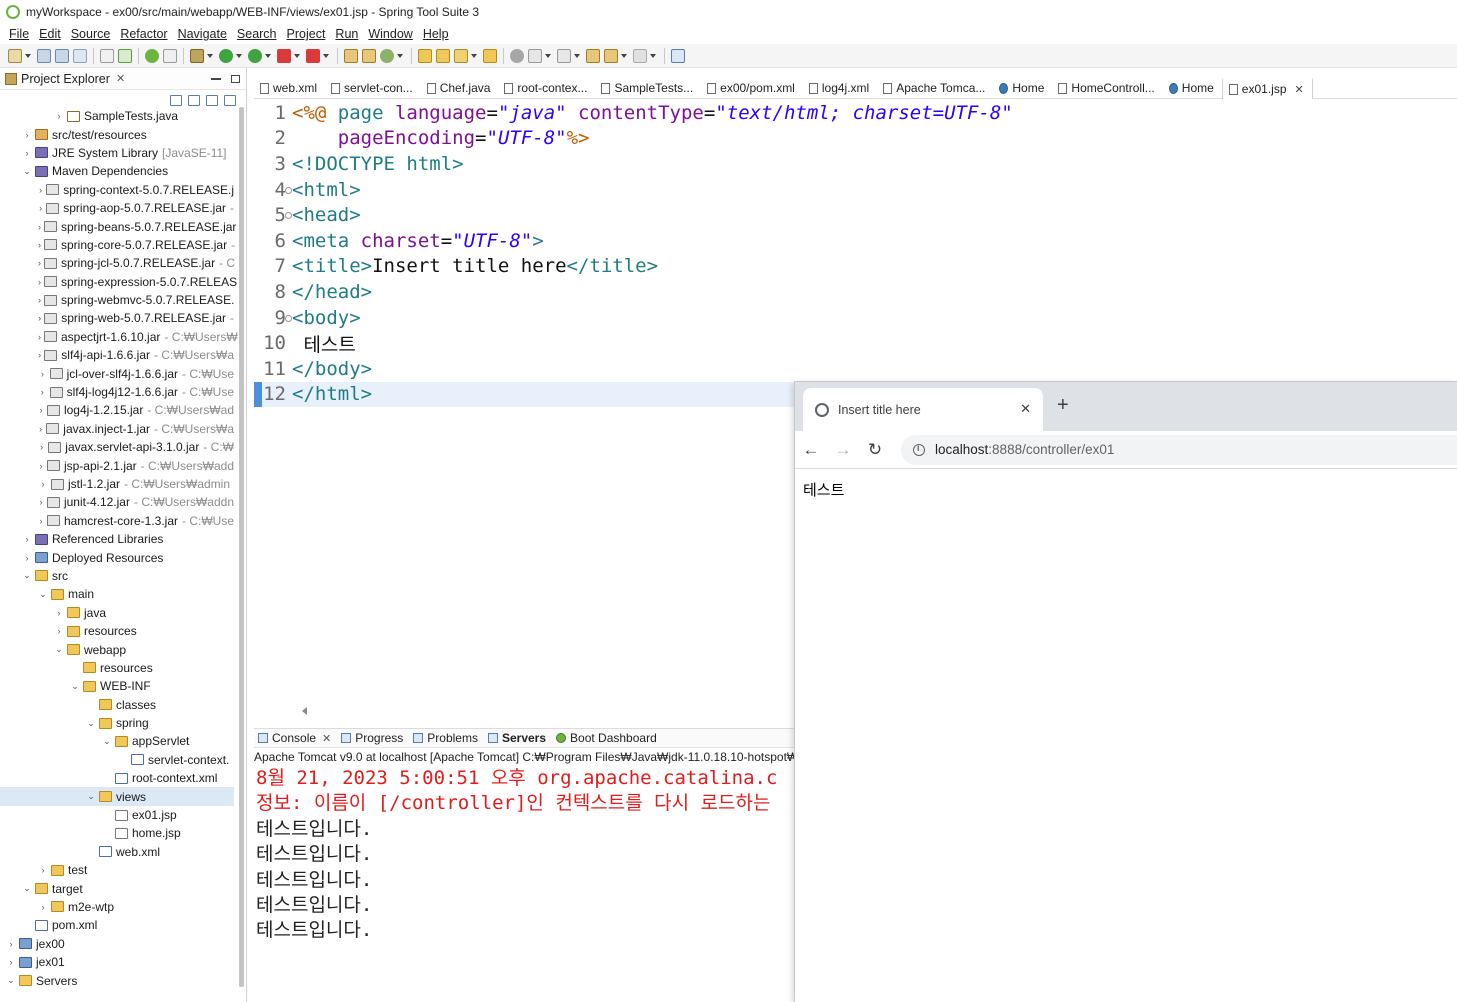 The width and height of the screenshot is (1457, 1002). Describe the element at coordinates (65, 79) in the screenshot. I see `project-explorer-title: Project Explorer` at that location.